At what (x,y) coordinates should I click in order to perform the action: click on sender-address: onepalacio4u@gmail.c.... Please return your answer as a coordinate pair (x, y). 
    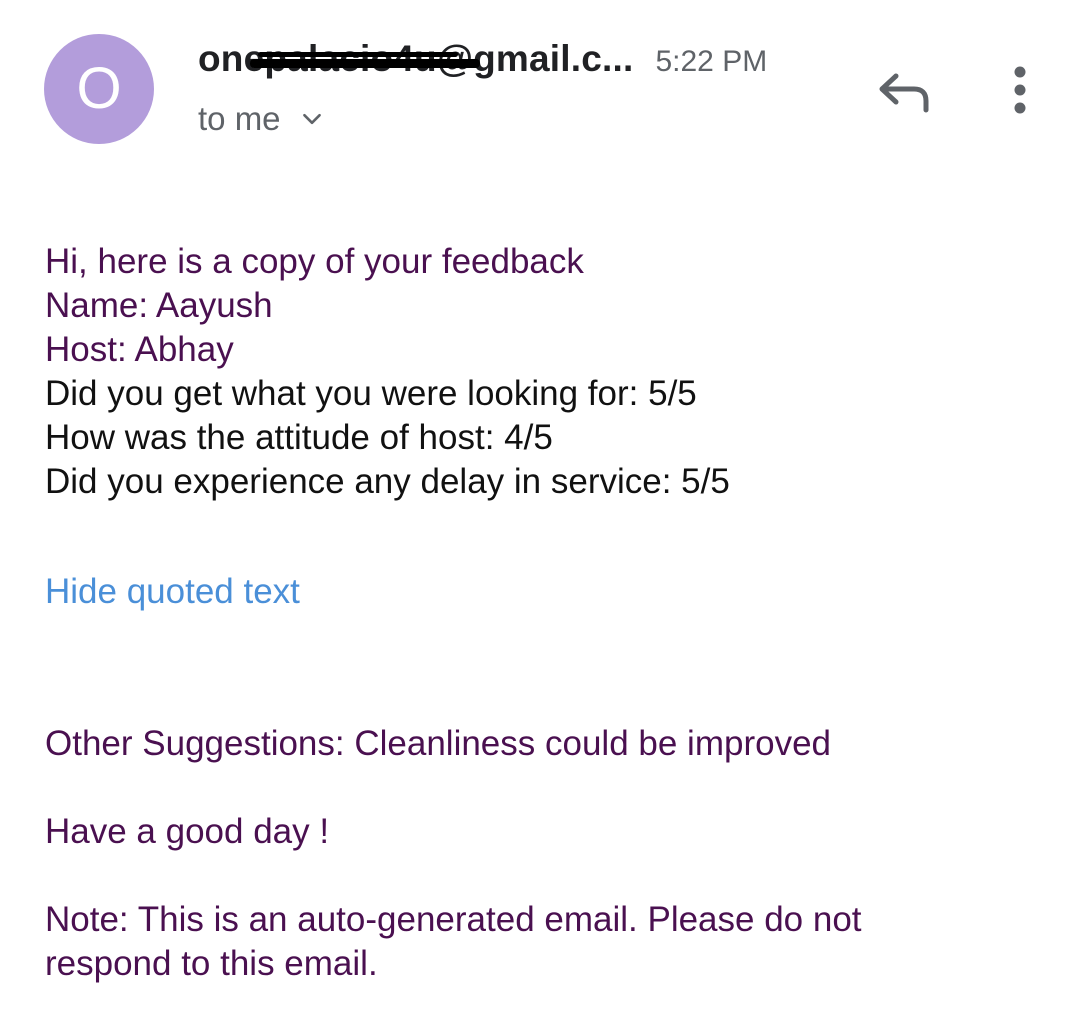
    Looking at the image, I should click on (415, 59).